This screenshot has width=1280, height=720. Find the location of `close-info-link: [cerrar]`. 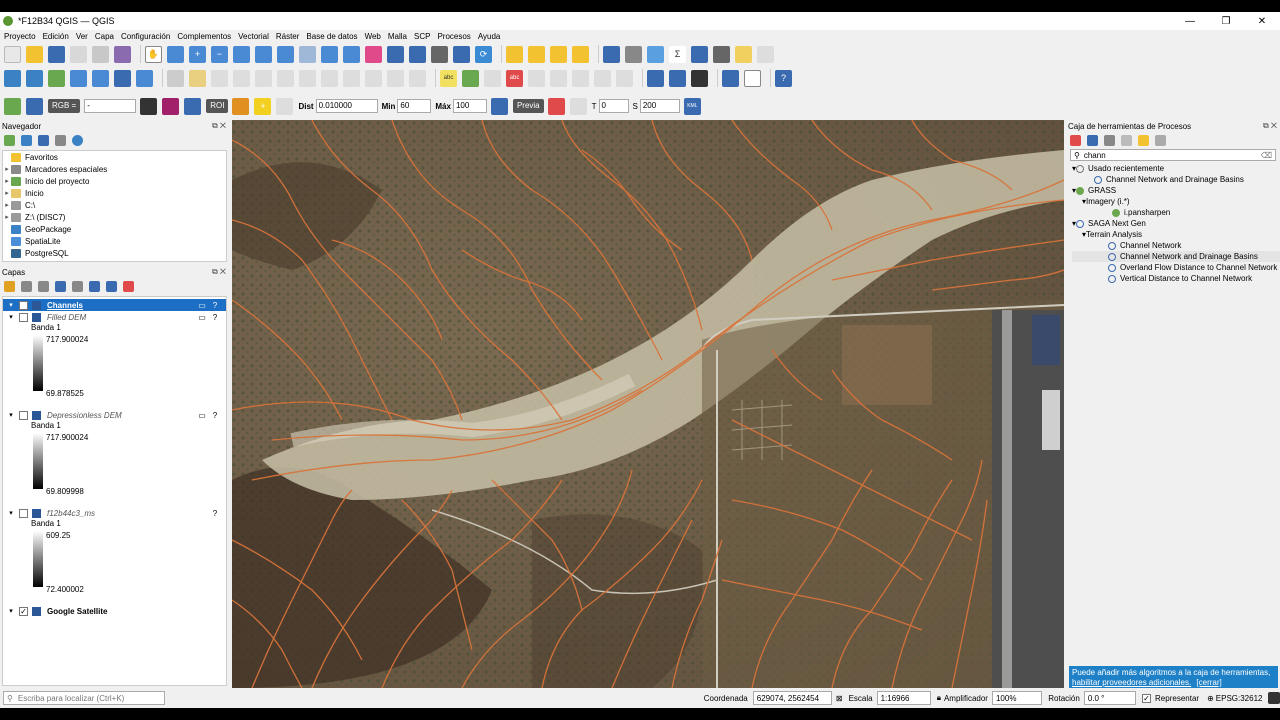

close-info-link: [cerrar] is located at coordinates (1208, 682).